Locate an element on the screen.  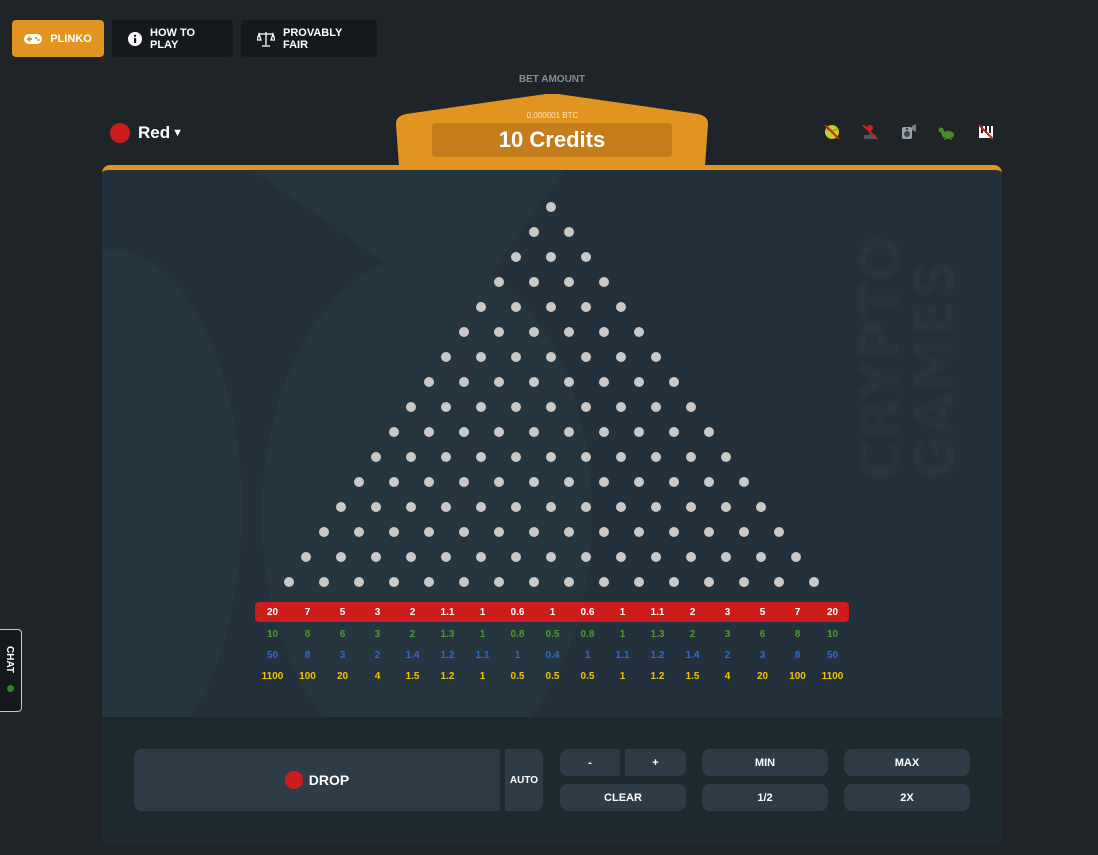
nav-how-to-play-label: HOW TO PLAY is located at coordinates (173, 38).